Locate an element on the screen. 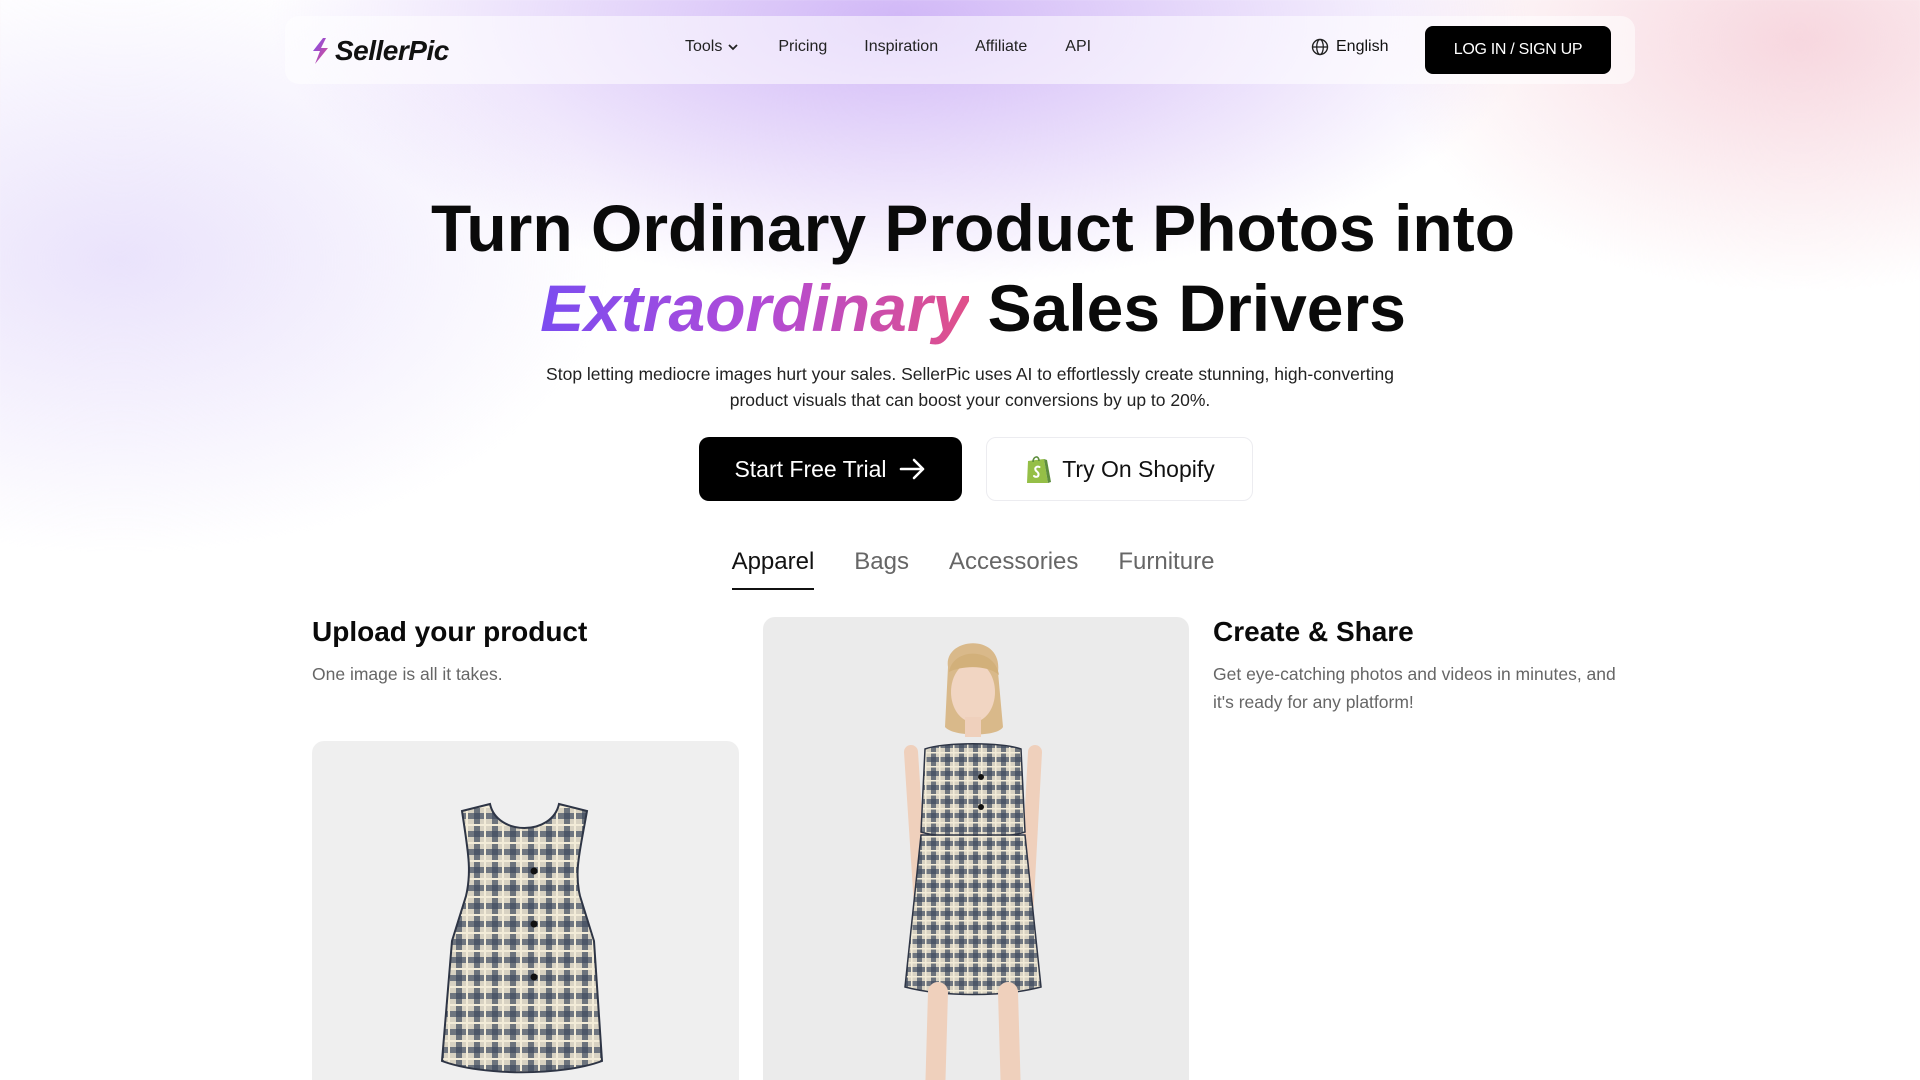  chevron-down-icon is located at coordinates (733, 47).